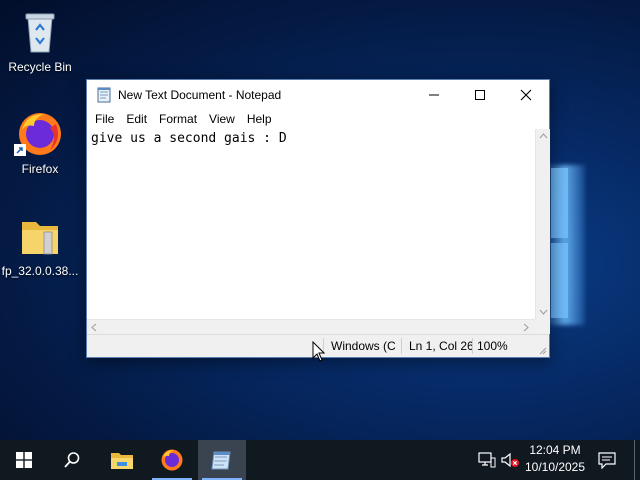 The width and height of the screenshot is (640, 480). Describe the element at coordinates (319, 351) in the screenshot. I see `mouse-cursor-icon` at that location.